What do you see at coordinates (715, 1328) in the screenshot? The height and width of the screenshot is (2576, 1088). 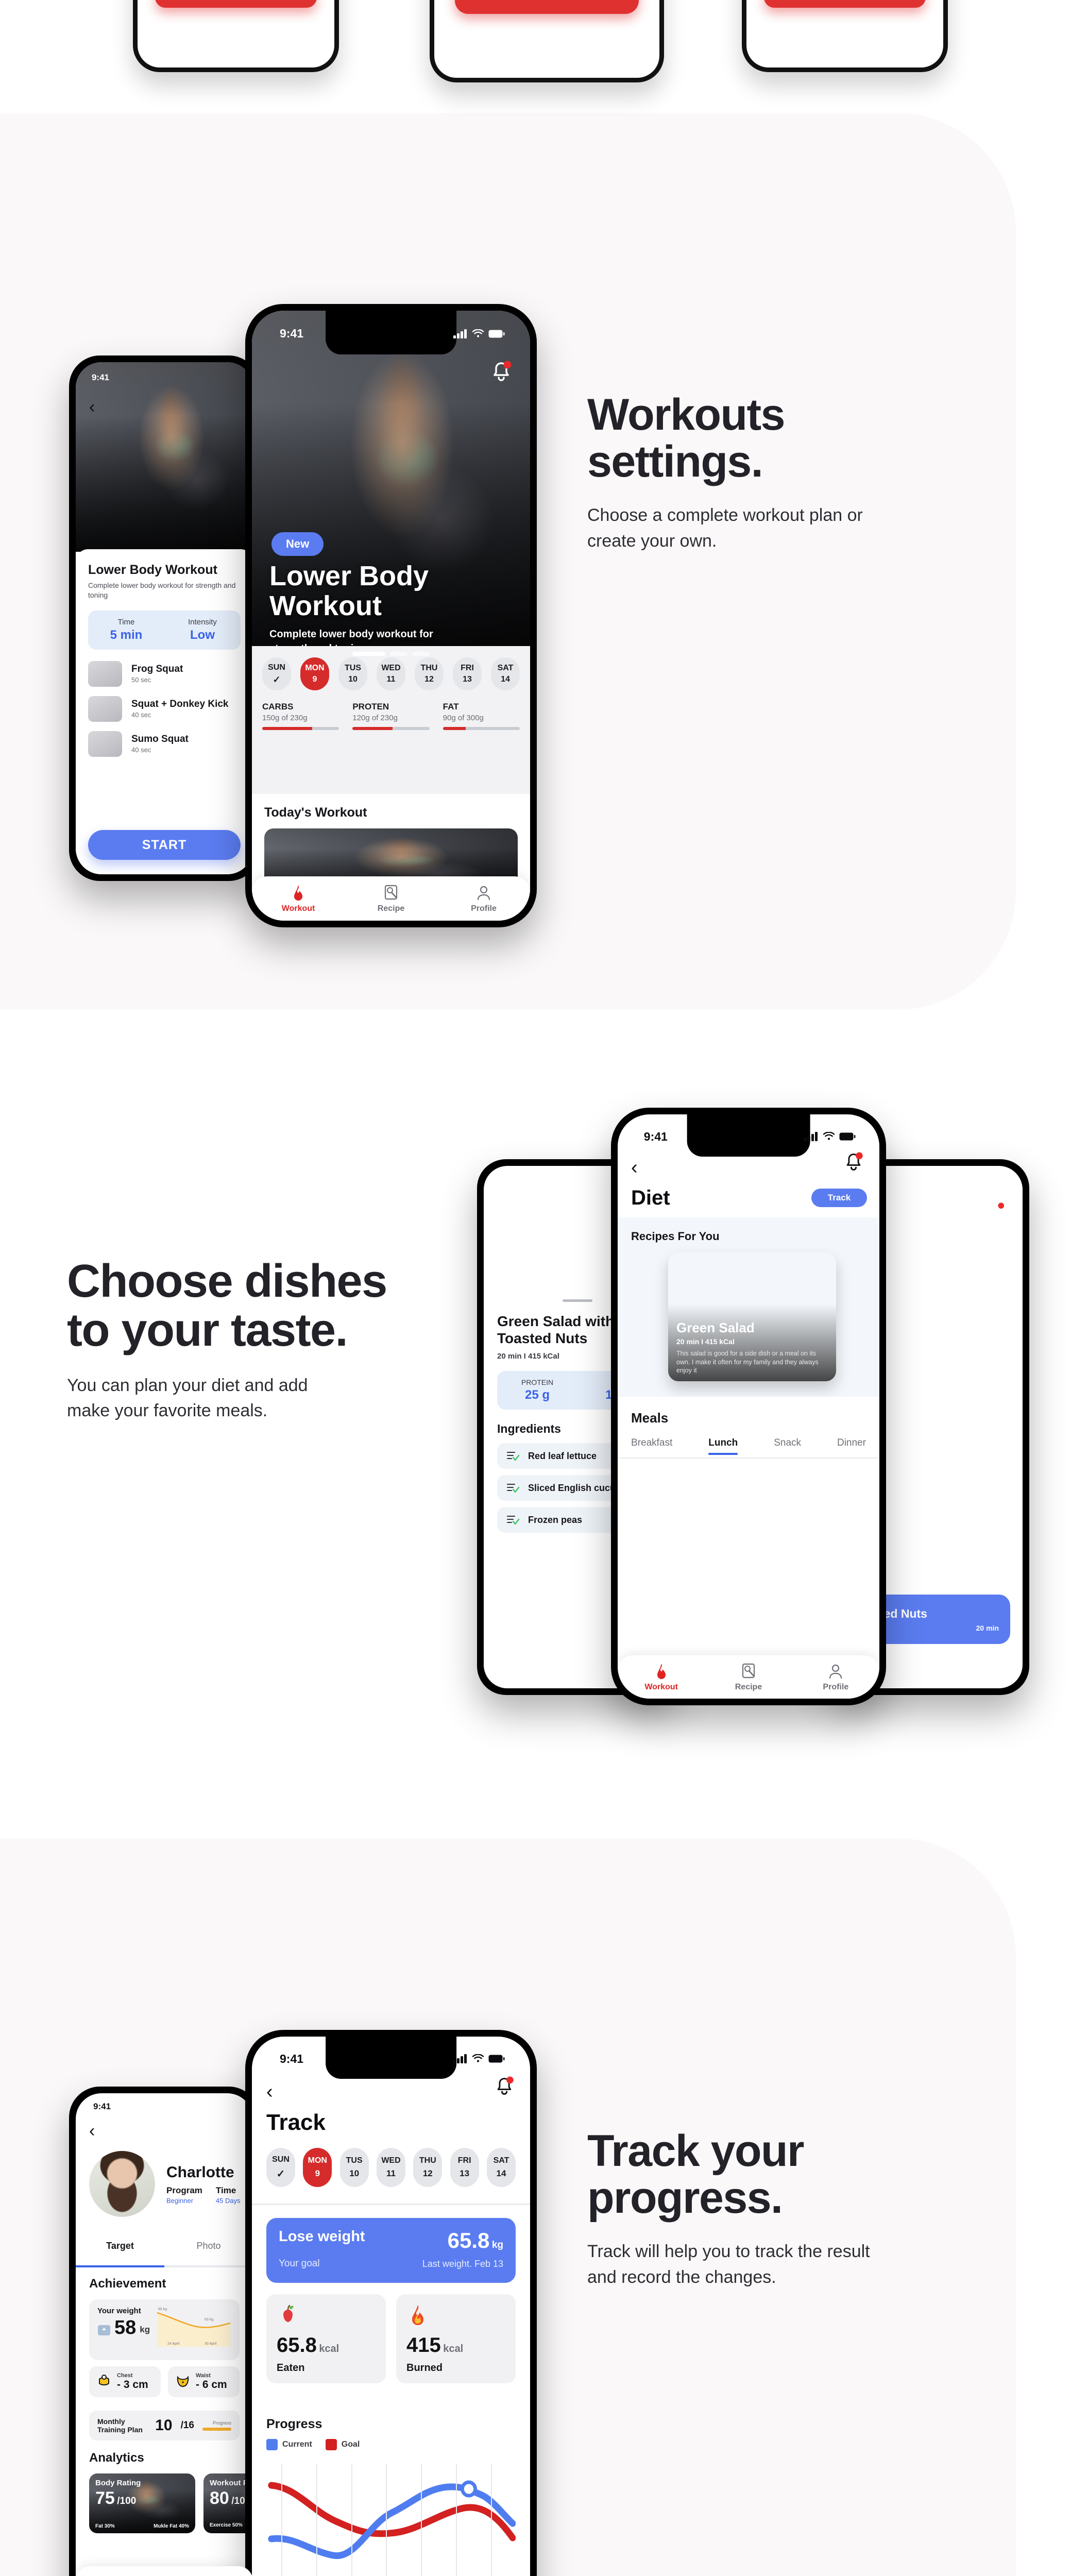 I see `recipe-card-name: Green Salad` at bounding box center [715, 1328].